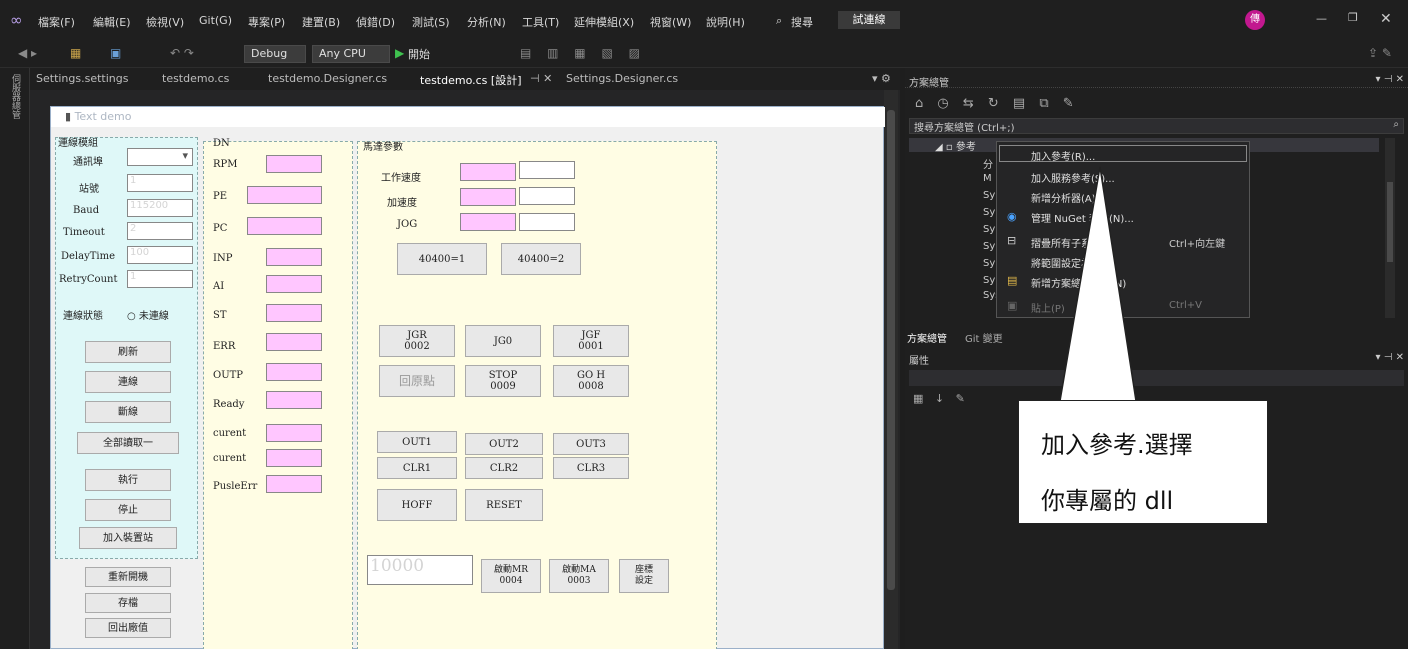 The width and height of the screenshot is (1408, 649). I want to click on coord-set-button: 座標 設定, so click(644, 576).